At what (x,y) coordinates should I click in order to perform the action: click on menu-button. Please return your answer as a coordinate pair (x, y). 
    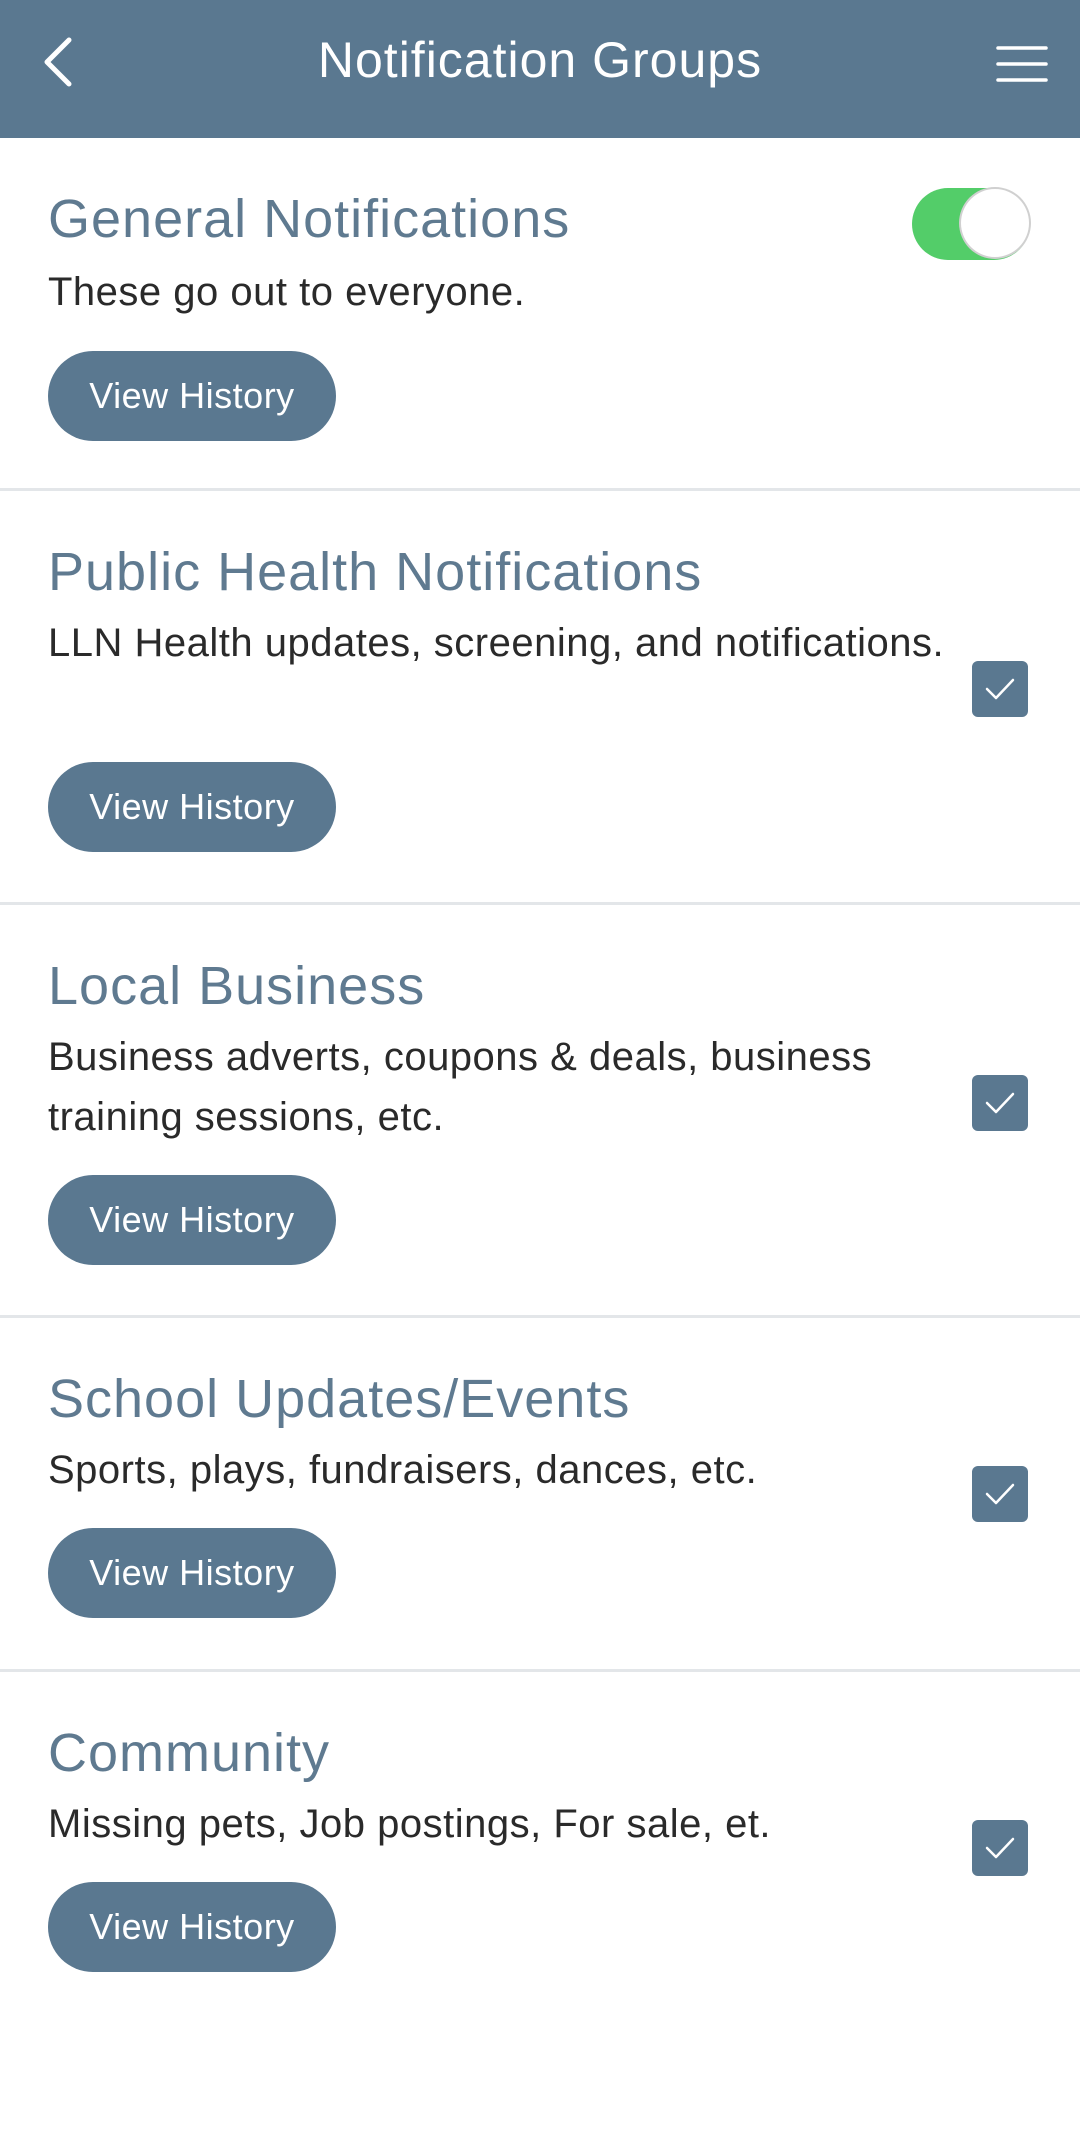
    Looking at the image, I should click on (1022, 64).